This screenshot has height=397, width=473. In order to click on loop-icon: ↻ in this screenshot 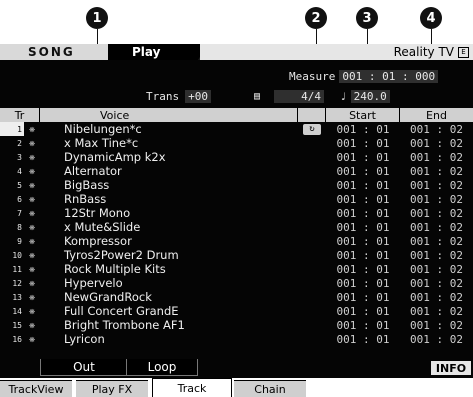, I will do `click(312, 129)`.